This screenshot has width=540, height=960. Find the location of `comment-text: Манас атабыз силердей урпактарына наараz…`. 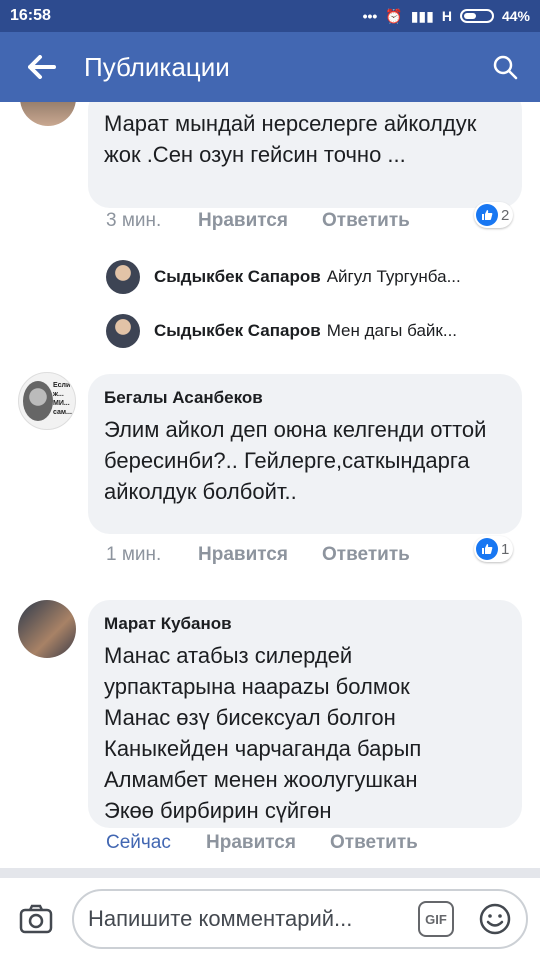

comment-text: Манас атабыз силердей урпактарына наараz… is located at coordinates (263, 733).